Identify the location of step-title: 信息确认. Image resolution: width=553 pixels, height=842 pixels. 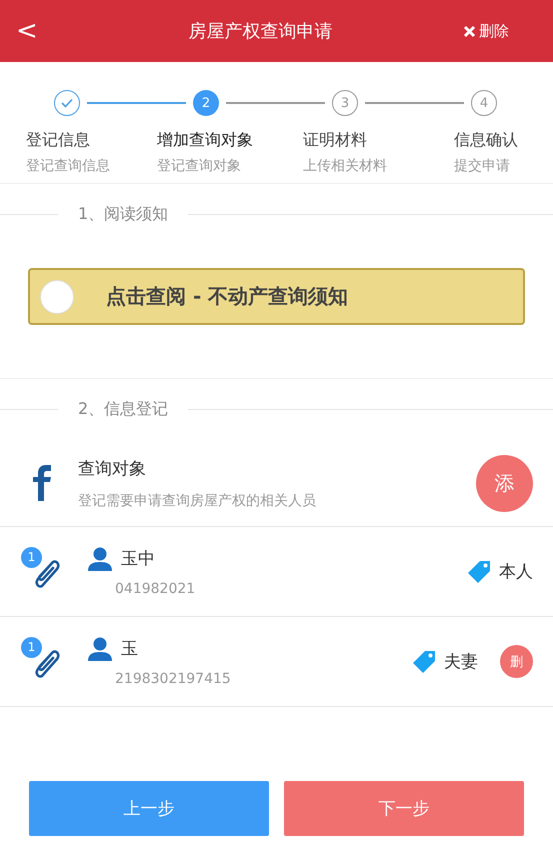
(486, 140).